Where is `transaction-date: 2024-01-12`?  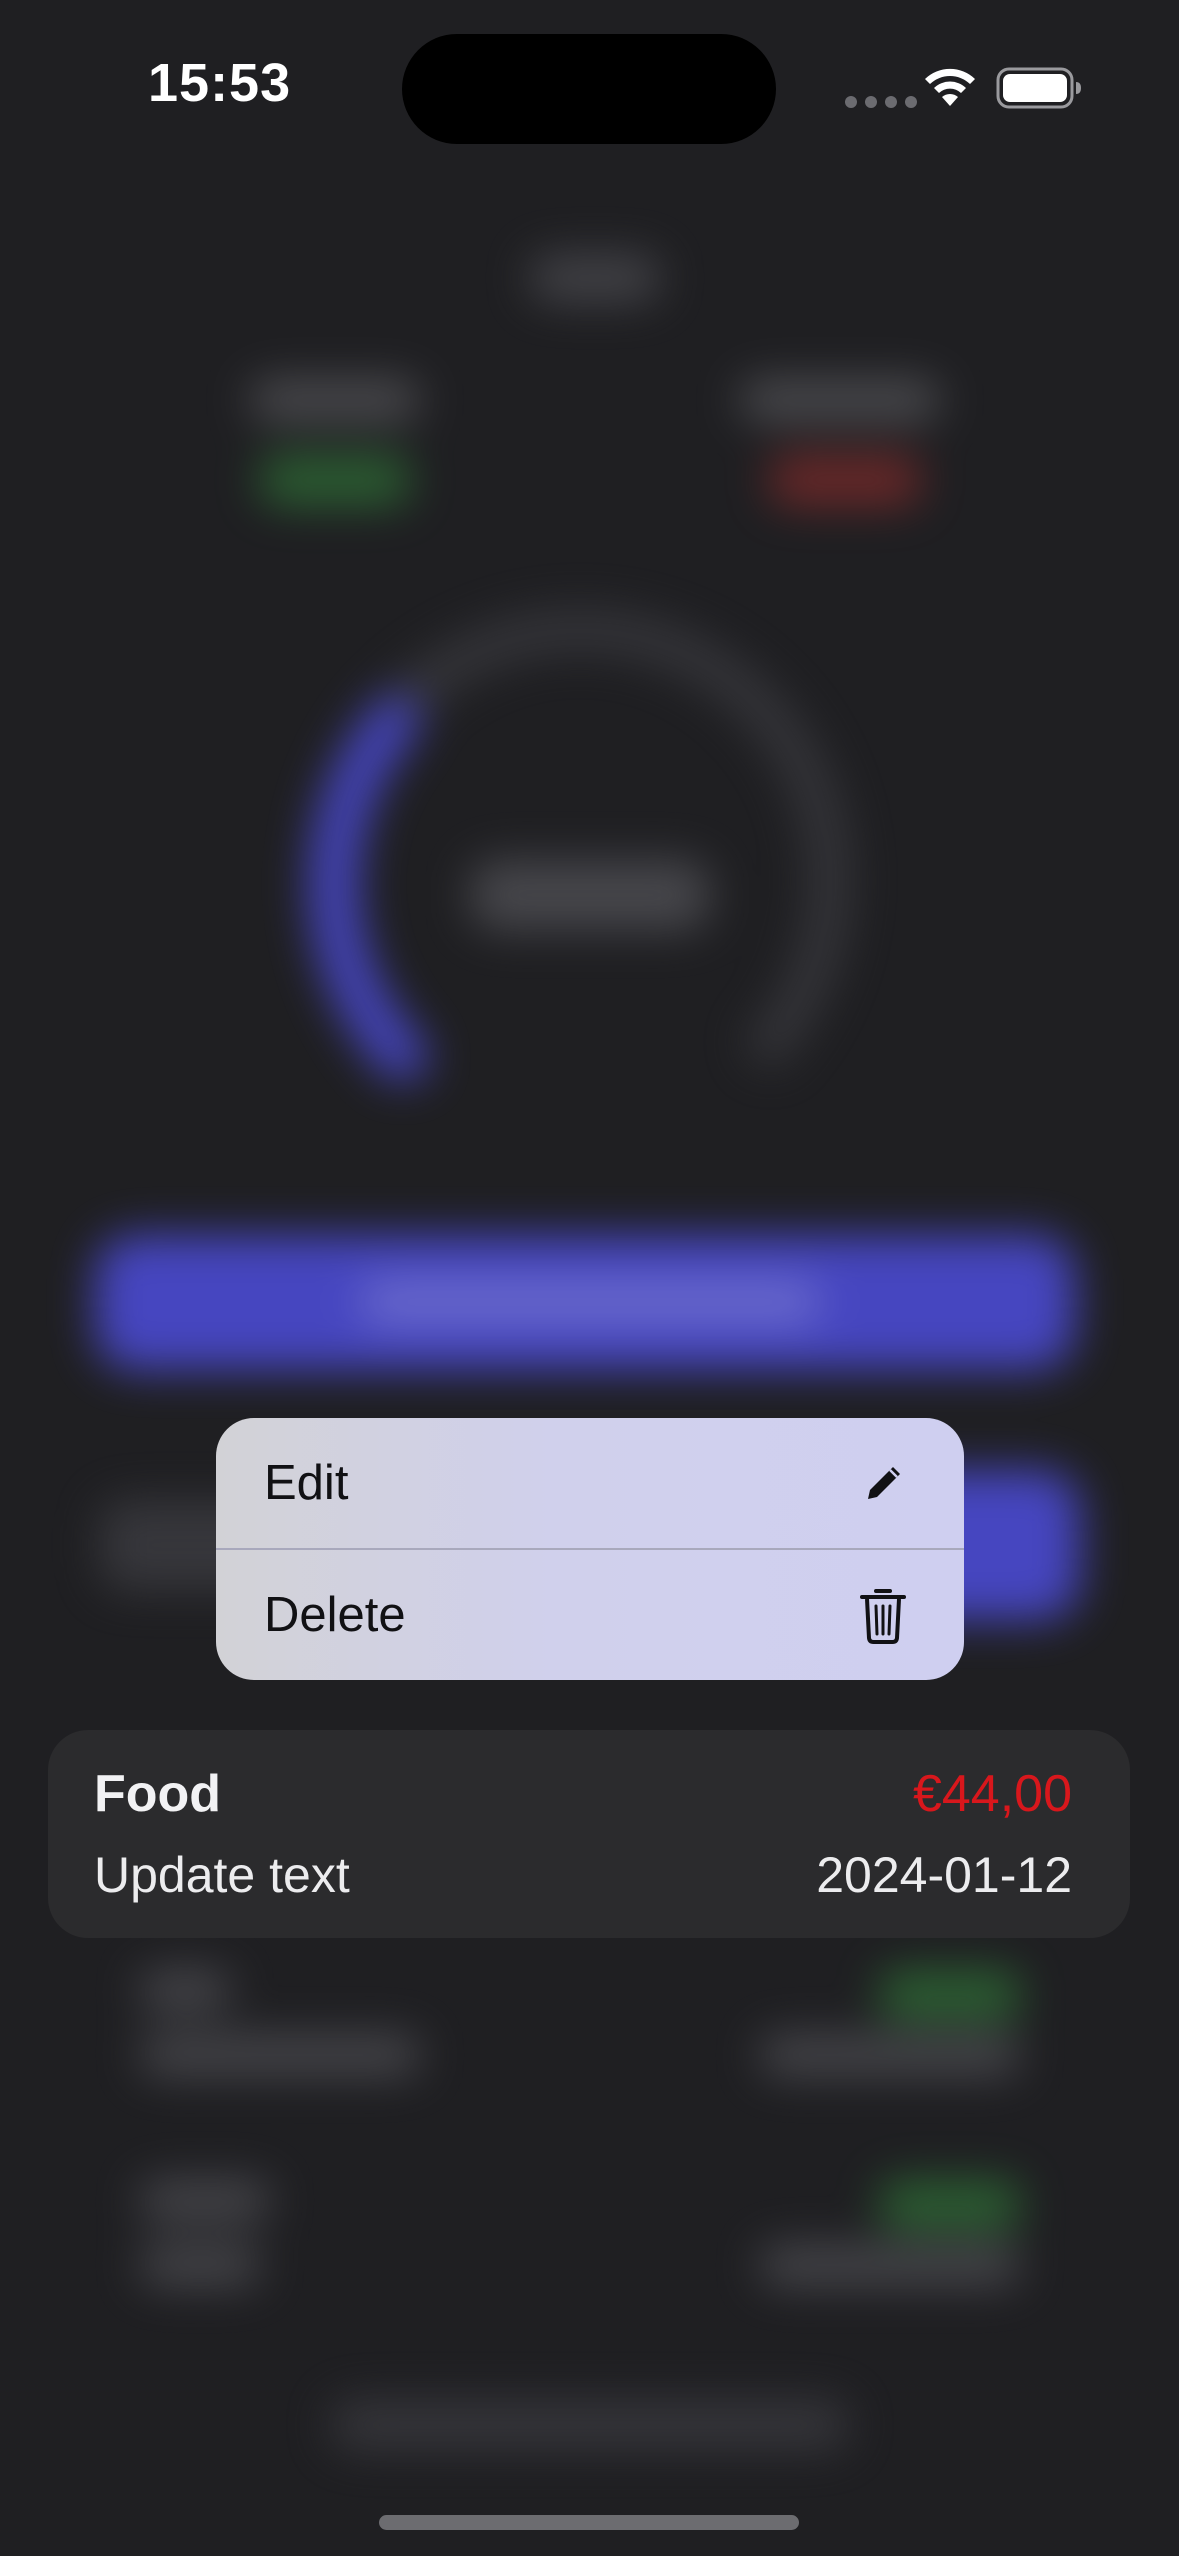
transaction-date: 2024-01-12 is located at coordinates (944, 1875).